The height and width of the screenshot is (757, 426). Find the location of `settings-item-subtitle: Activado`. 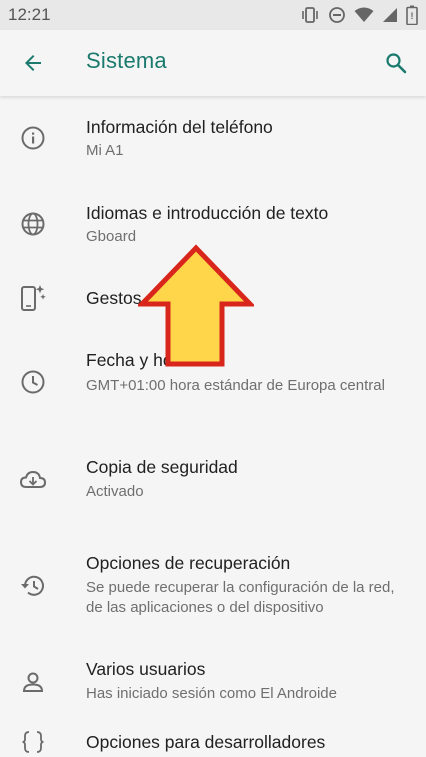

settings-item-subtitle: Activado is located at coordinates (115, 491).